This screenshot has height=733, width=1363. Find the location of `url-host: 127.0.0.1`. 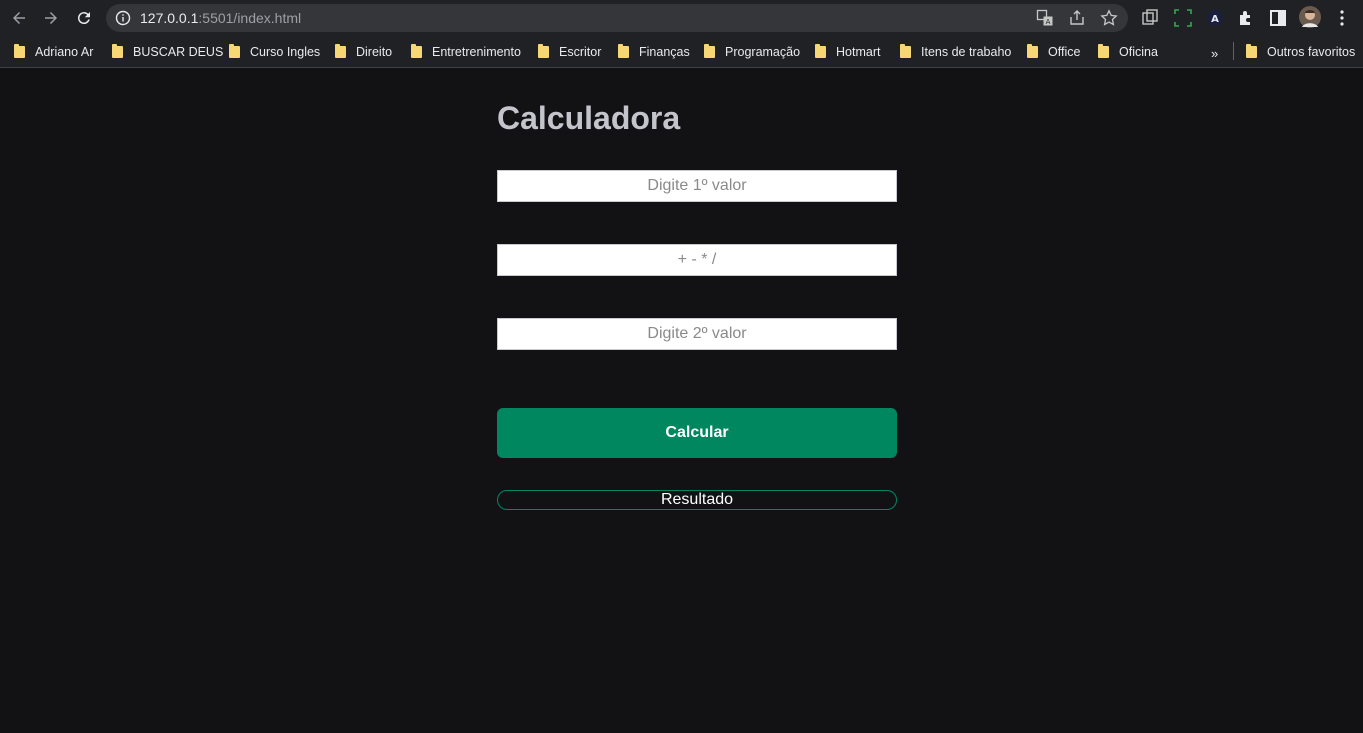

url-host: 127.0.0.1 is located at coordinates (169, 18).